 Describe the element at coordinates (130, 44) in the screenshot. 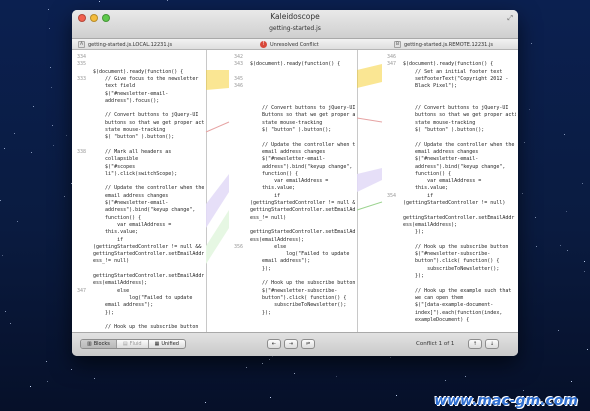

I see `left-file-name: getting-started.js.LOCAL.12231.js` at that location.